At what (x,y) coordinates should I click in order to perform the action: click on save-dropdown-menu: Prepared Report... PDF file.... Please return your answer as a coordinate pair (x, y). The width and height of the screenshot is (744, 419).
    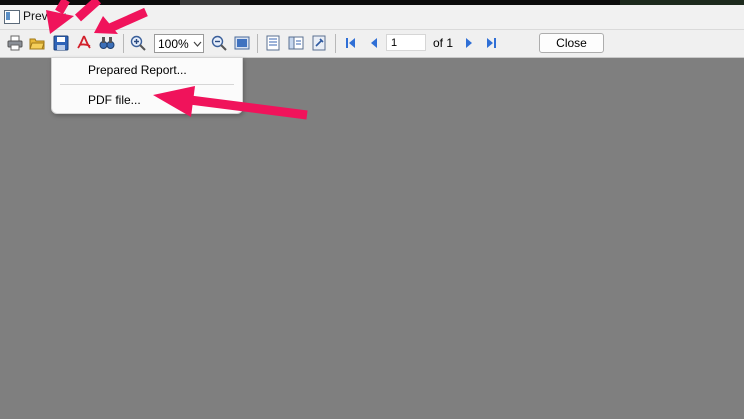
    Looking at the image, I should click on (147, 85).